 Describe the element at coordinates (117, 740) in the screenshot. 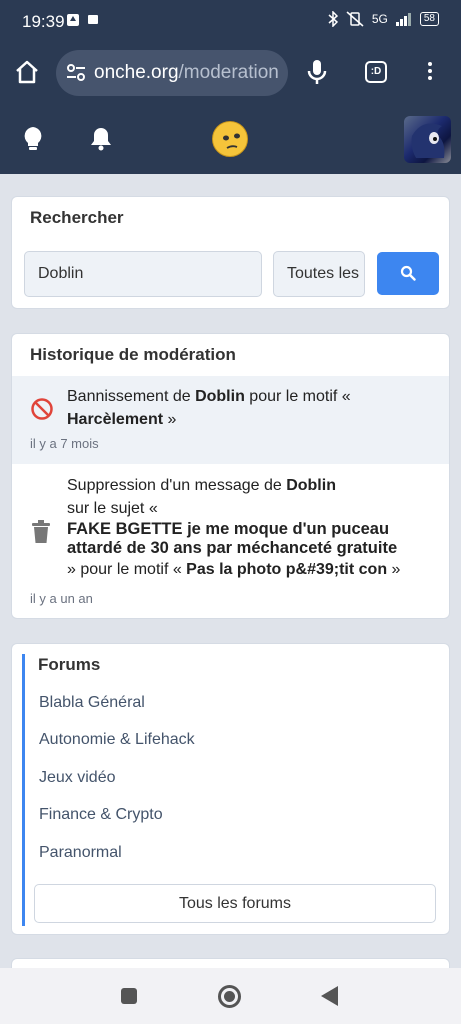

I see `forum-link: Autonomie & Lifehack` at that location.